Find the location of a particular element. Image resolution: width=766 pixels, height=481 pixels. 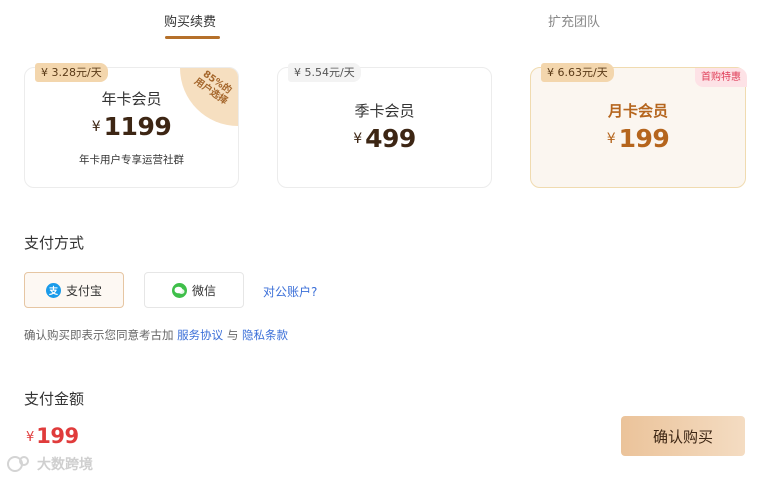

price-amount: 499 is located at coordinates (390, 138).